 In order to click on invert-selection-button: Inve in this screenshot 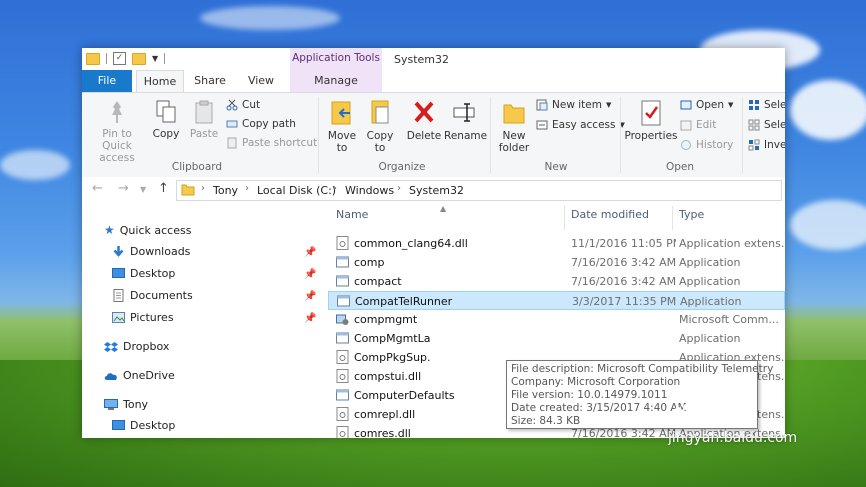, I will do `click(766, 145)`.